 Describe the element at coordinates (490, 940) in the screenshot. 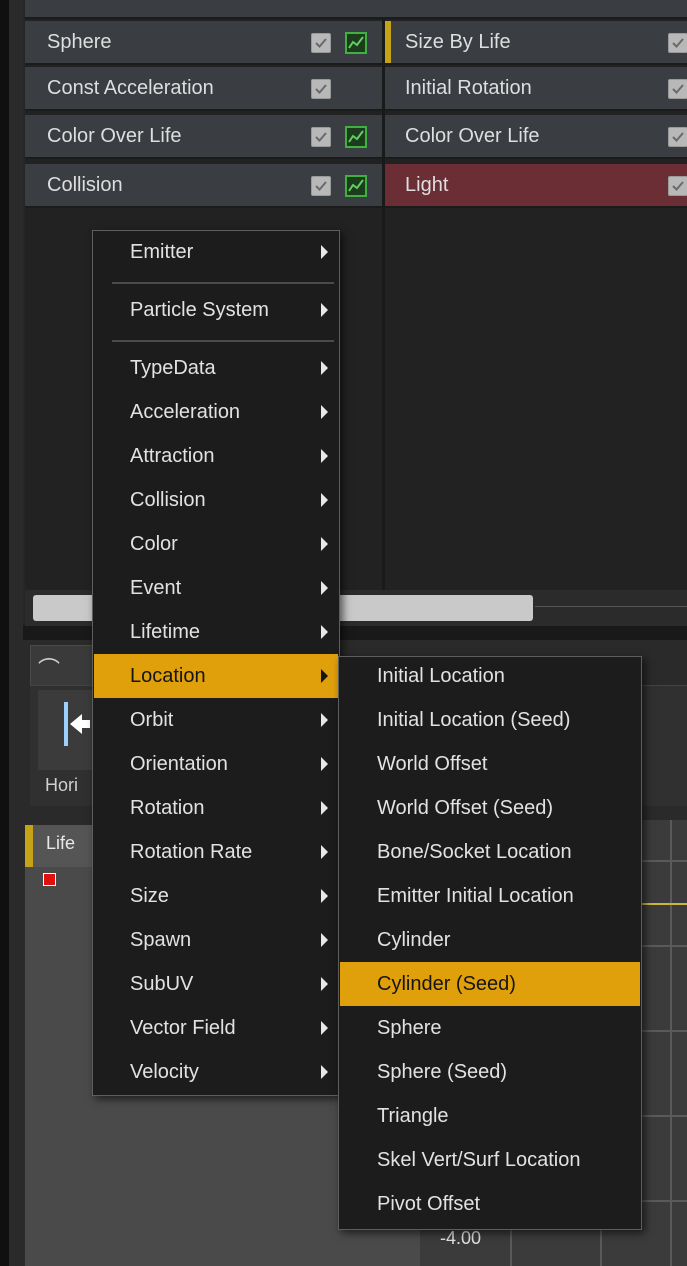

I see `submenu-item-cylinder: Cylinder` at that location.